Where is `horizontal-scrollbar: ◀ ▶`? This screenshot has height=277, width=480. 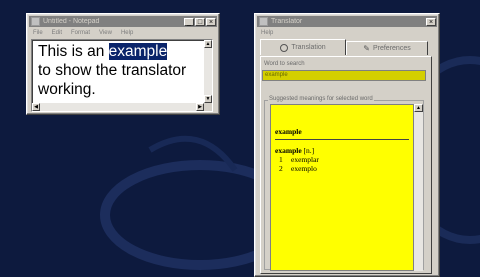 horizontal-scrollbar: ◀ ▶ is located at coordinates (118, 107).